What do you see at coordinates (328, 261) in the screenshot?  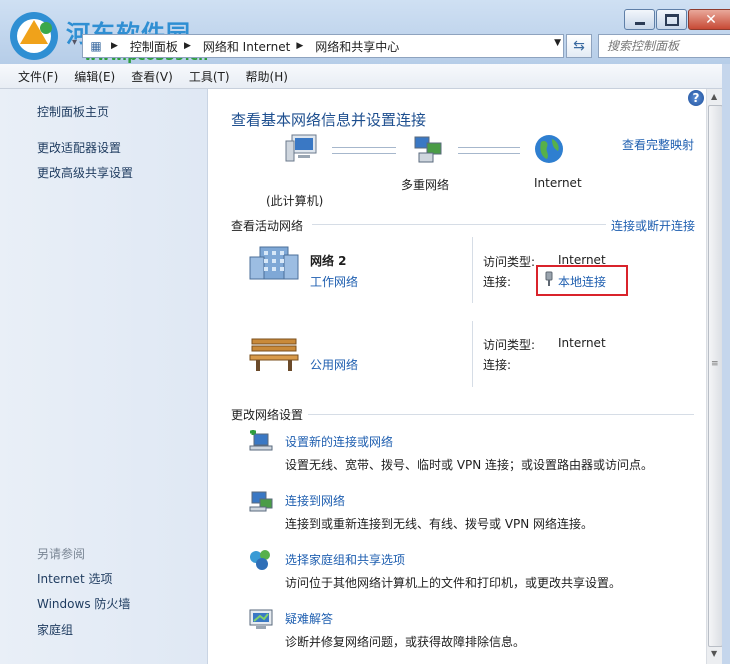 I see `network-name: 网络 2` at bounding box center [328, 261].